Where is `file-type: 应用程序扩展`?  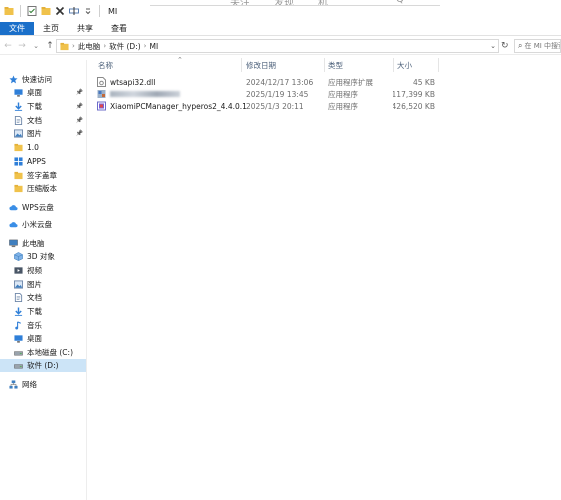 file-type: 应用程序扩展 is located at coordinates (350, 82).